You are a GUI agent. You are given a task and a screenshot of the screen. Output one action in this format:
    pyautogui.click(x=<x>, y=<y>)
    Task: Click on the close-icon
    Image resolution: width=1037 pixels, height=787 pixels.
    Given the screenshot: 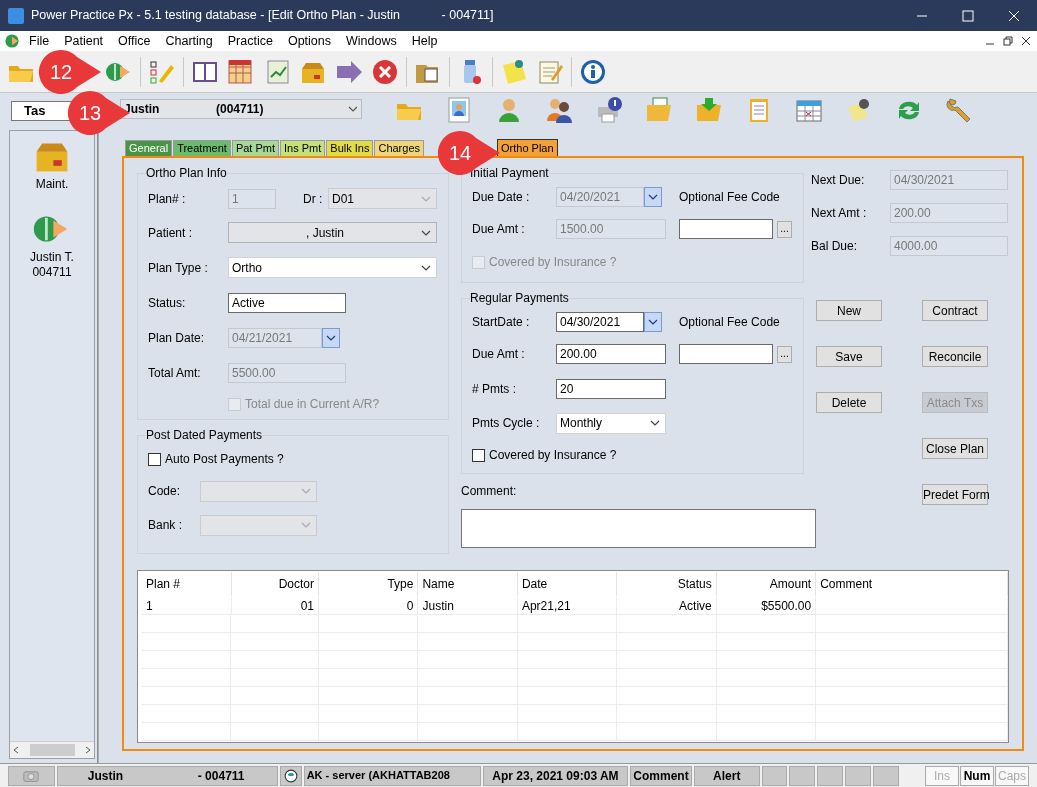 What is the action you would take?
    pyautogui.click(x=1026, y=41)
    